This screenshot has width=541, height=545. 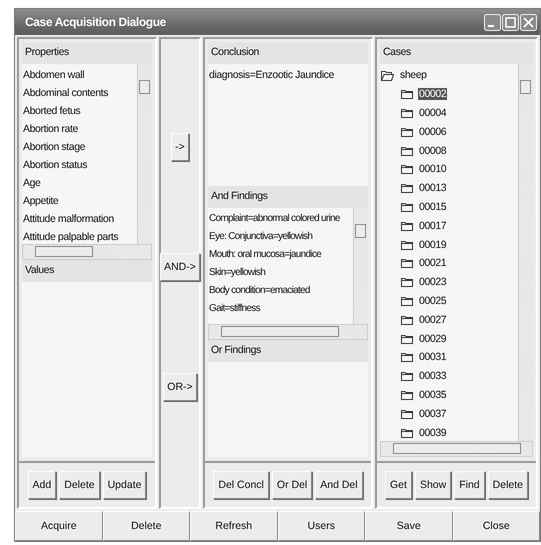 What do you see at coordinates (433, 188) in the screenshot?
I see `tree-item: 00013` at bounding box center [433, 188].